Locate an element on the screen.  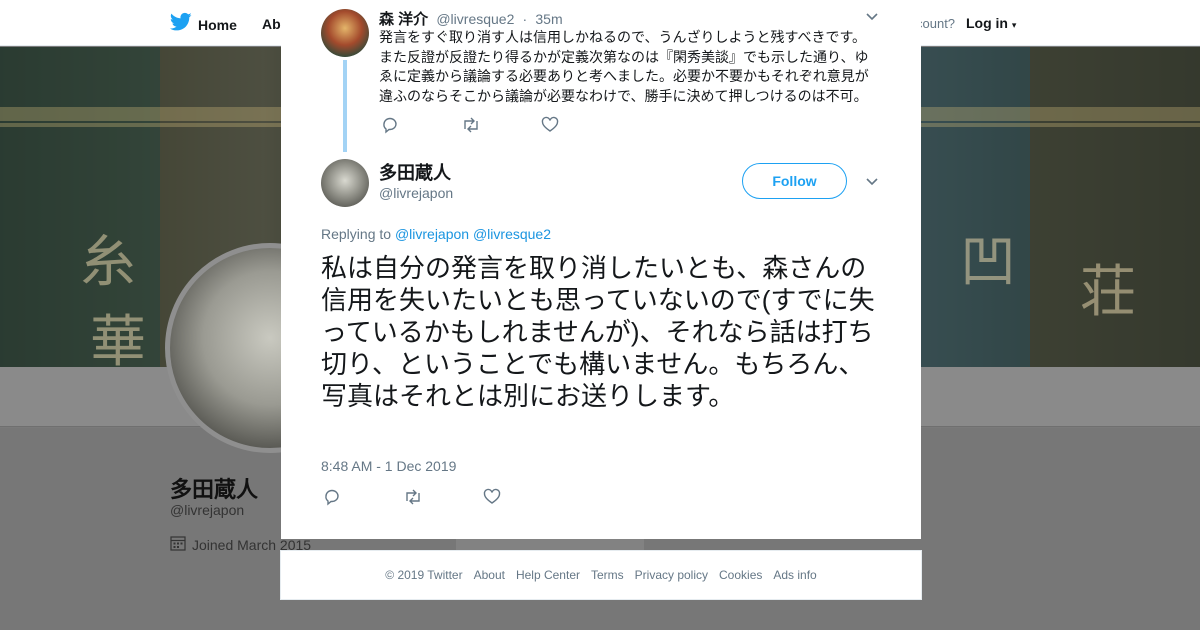
tweet-timestamp: 8:48 AM - 1 Dec 2019 is located at coordinates (388, 466).